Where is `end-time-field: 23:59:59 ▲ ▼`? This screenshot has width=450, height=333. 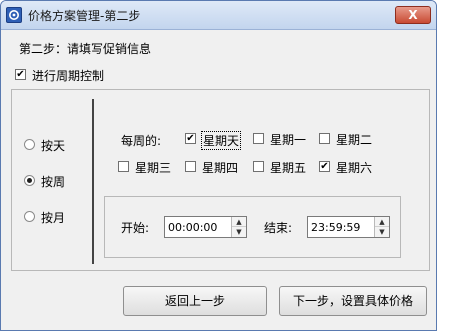 end-time-field: 23:59:59 ▲ ▼ is located at coordinates (348, 227).